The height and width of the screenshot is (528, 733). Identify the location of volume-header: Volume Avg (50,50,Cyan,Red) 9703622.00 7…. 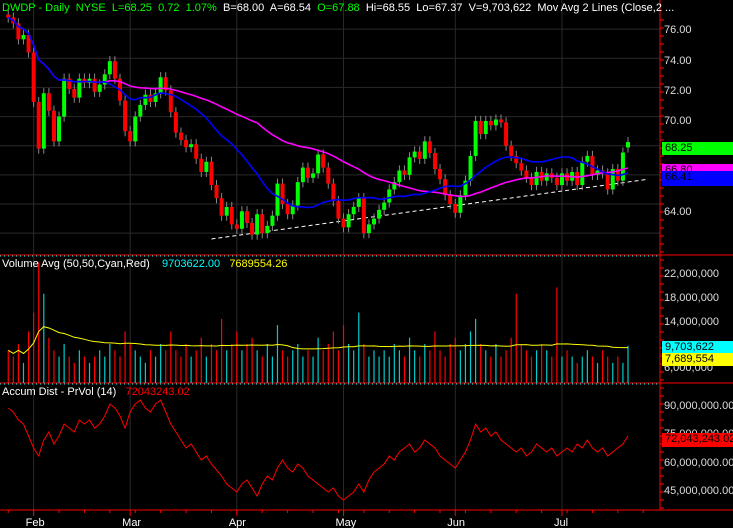
(144, 264).